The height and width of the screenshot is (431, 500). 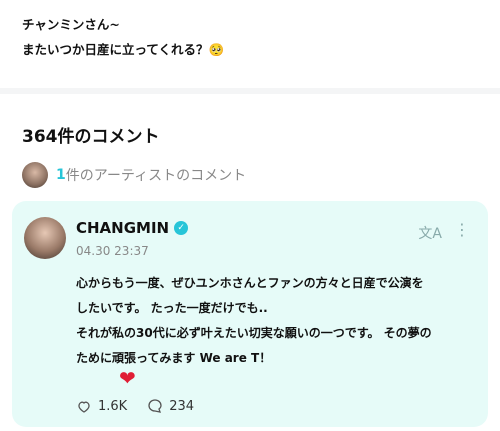 What do you see at coordinates (127, 378) in the screenshot?
I see `heart-emoji: ❤` at bounding box center [127, 378].